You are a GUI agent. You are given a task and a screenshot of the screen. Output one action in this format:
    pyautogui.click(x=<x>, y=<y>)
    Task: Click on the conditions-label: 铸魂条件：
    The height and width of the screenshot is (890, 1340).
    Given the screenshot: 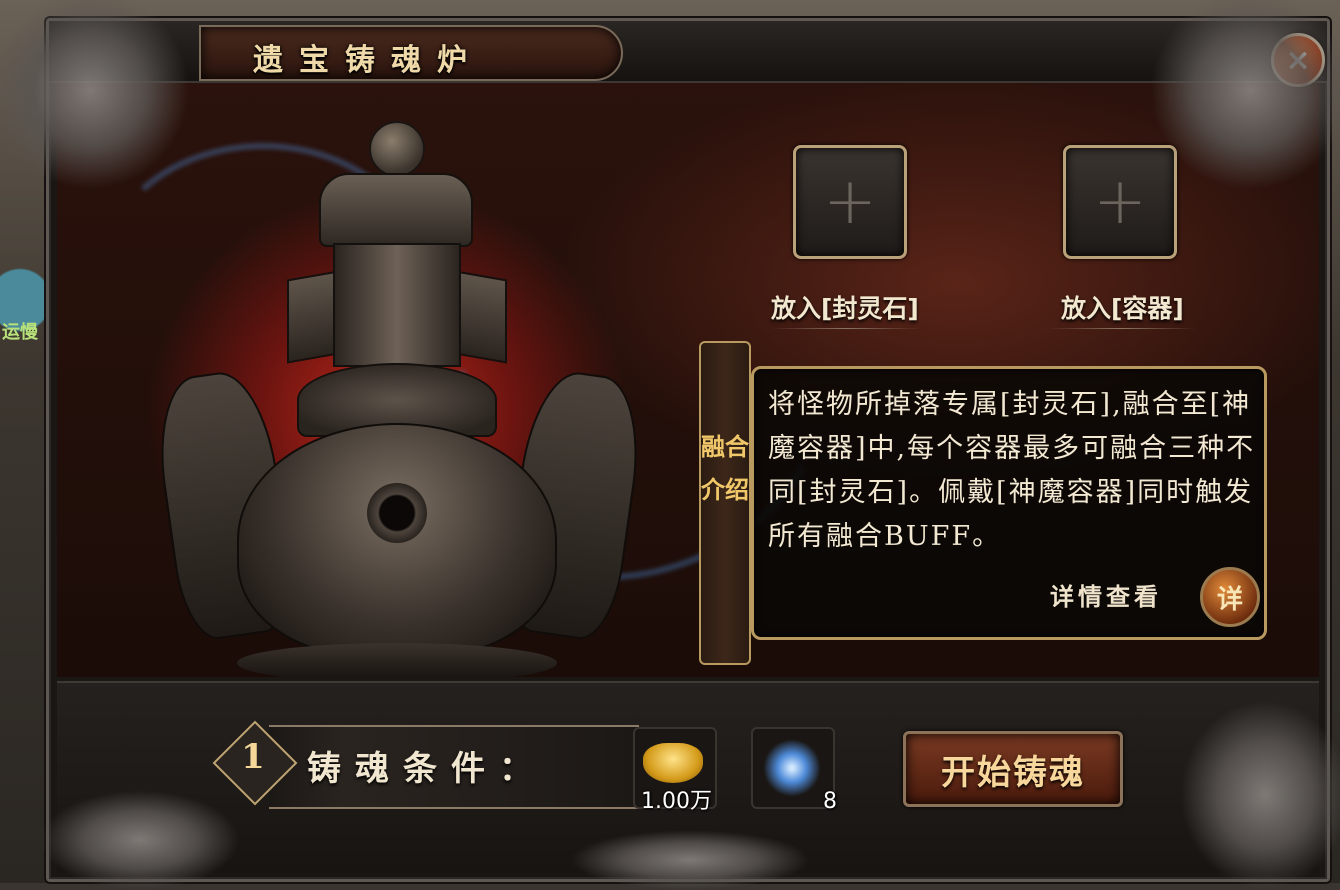 What is the action you would take?
    pyautogui.click(x=427, y=769)
    